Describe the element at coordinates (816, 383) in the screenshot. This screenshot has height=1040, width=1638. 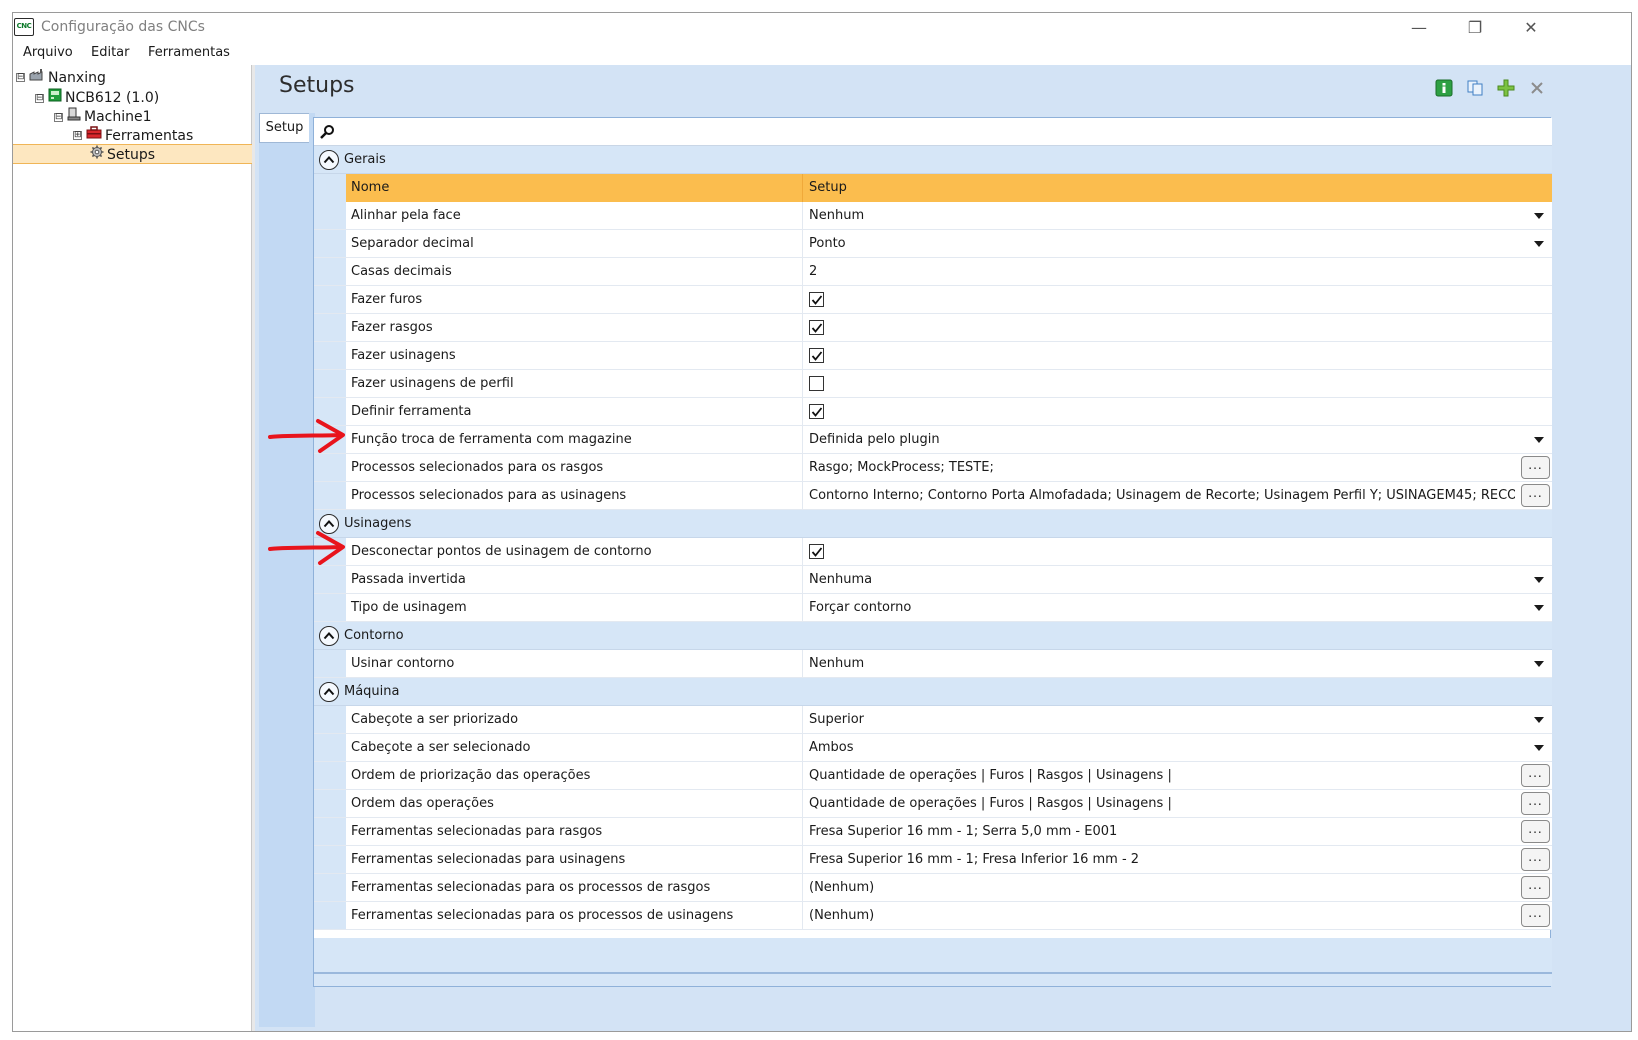
I see `checkbox-unchecked` at that location.